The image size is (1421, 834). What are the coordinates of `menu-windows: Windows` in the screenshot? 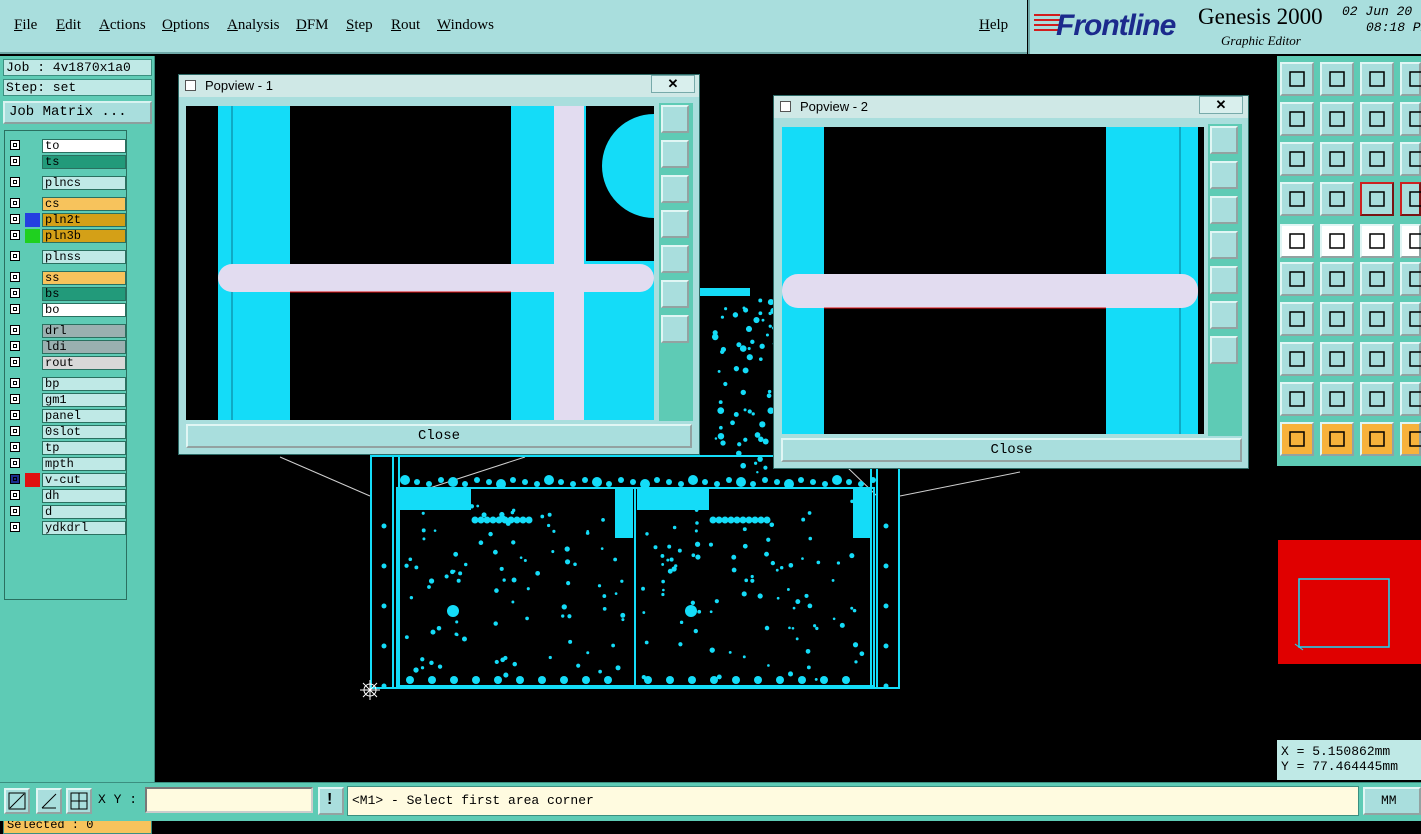 It's located at (465, 25).